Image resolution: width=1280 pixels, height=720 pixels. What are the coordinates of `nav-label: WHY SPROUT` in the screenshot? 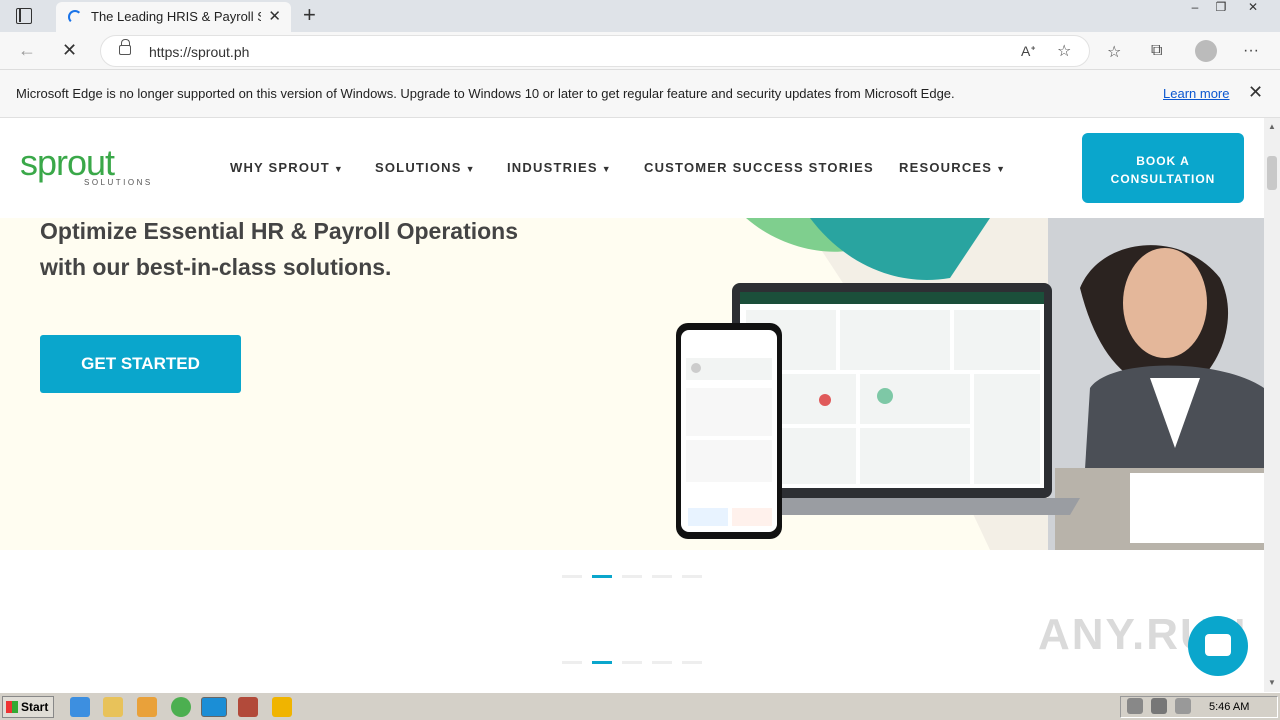 It's located at (280, 167).